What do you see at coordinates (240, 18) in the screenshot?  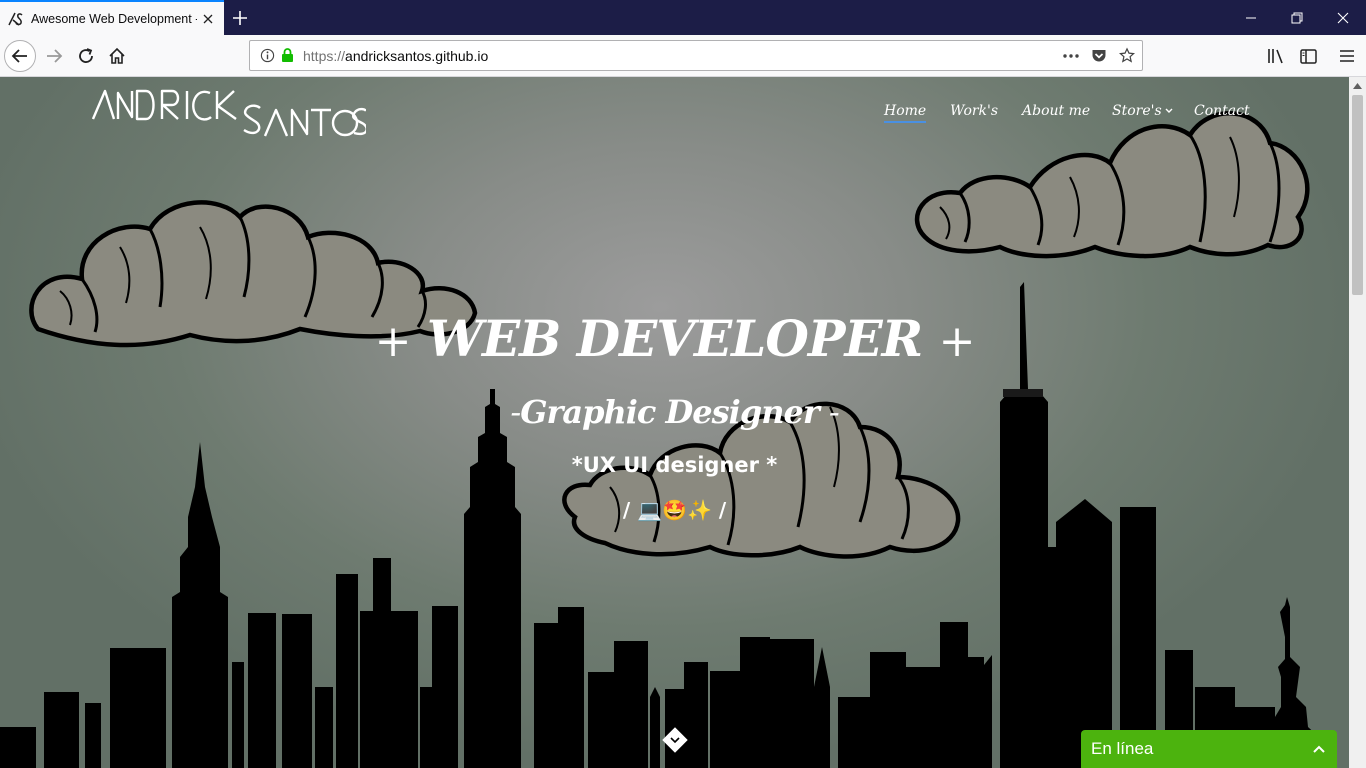 I see `new-tab-icon` at bounding box center [240, 18].